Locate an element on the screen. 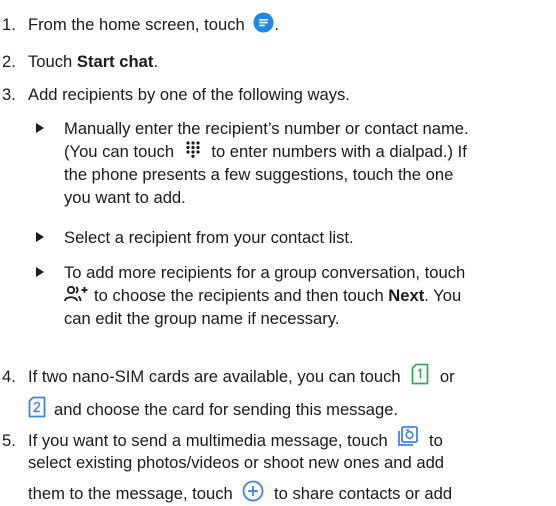 The height and width of the screenshot is (506, 556). step-number: 2. is located at coordinates (9, 61).